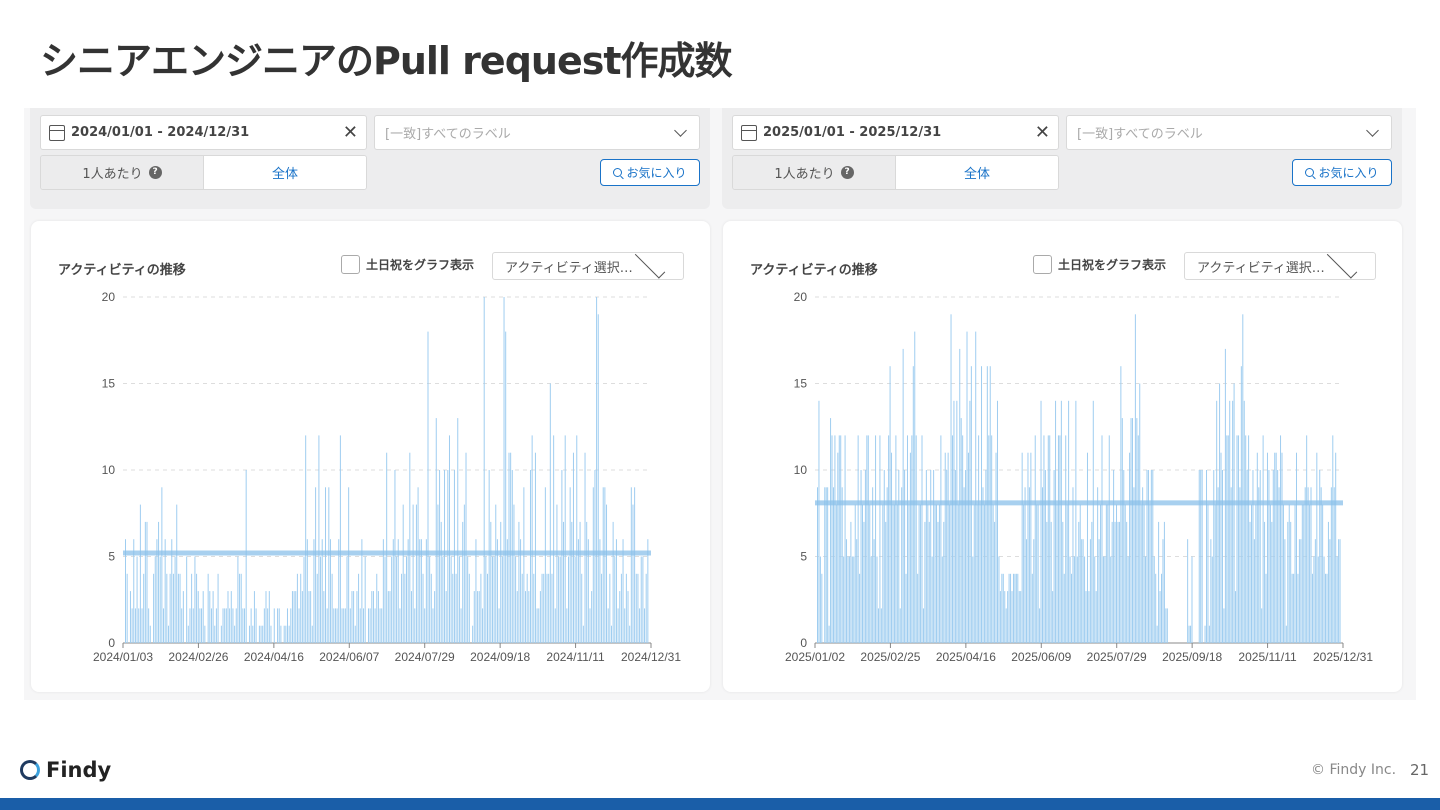 This screenshot has width=1440, height=810. I want to click on date-range-field: 2025/01/01 - 2025/12/31 ✕, so click(895, 132).